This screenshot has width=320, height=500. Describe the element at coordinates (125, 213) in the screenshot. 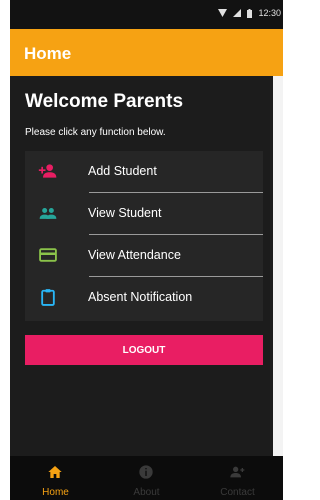

I see `menu-item-label: View Student` at that location.